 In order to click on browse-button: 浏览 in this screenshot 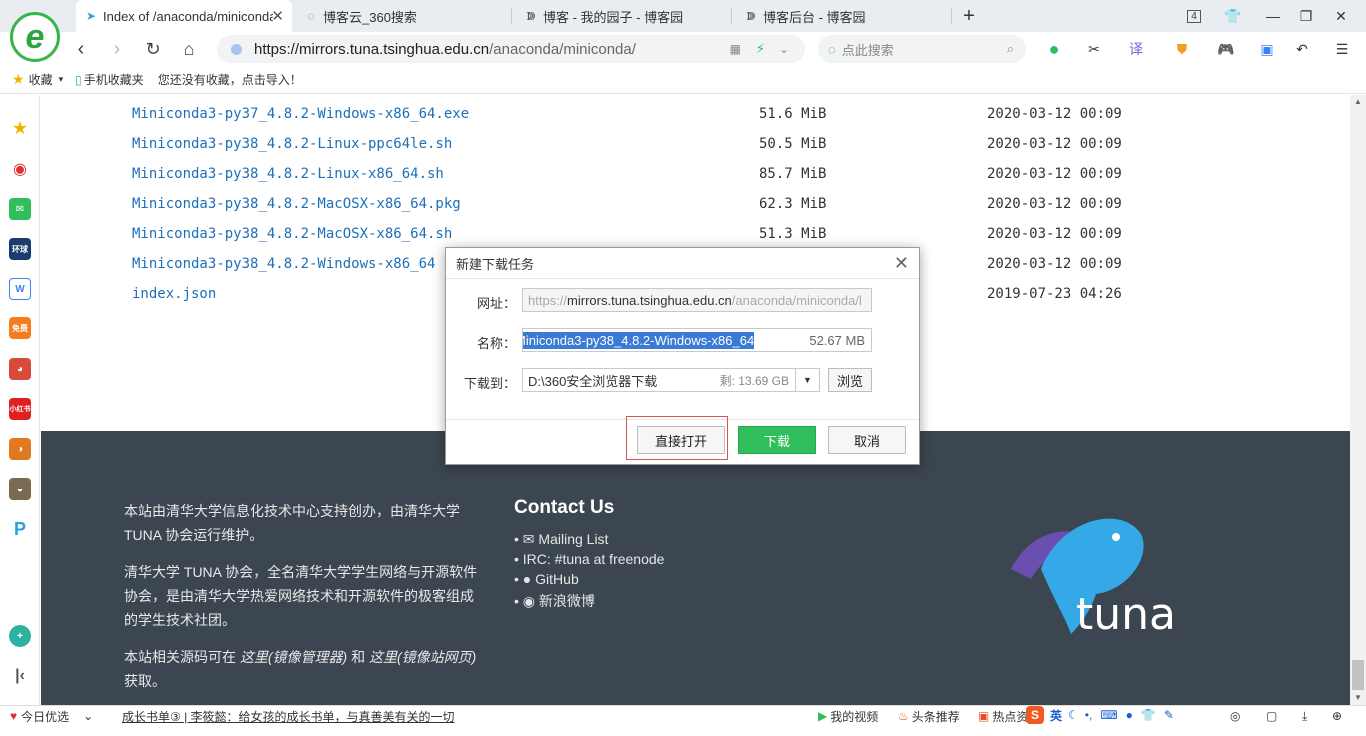, I will do `click(850, 380)`.